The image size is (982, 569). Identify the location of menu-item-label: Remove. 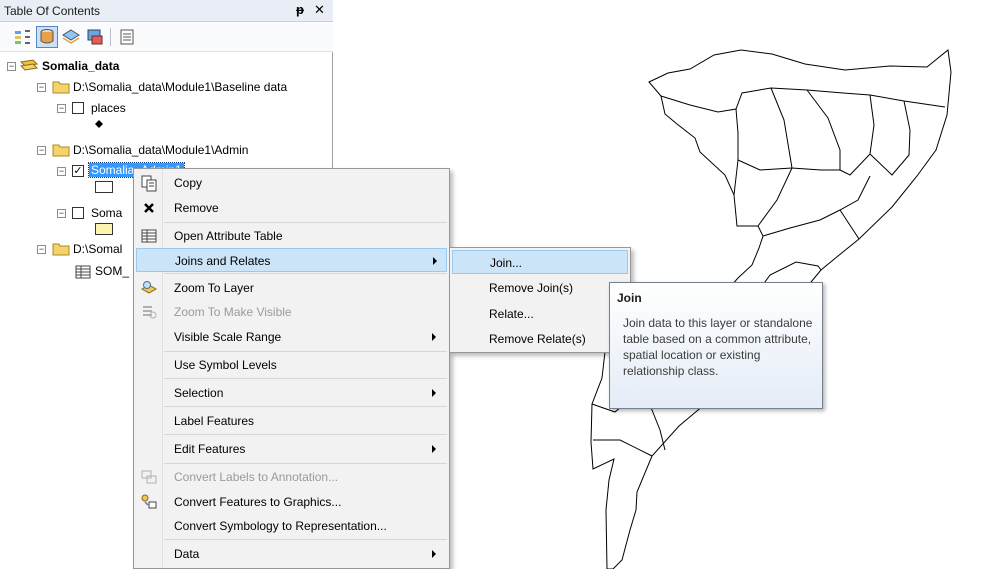
(196, 208).